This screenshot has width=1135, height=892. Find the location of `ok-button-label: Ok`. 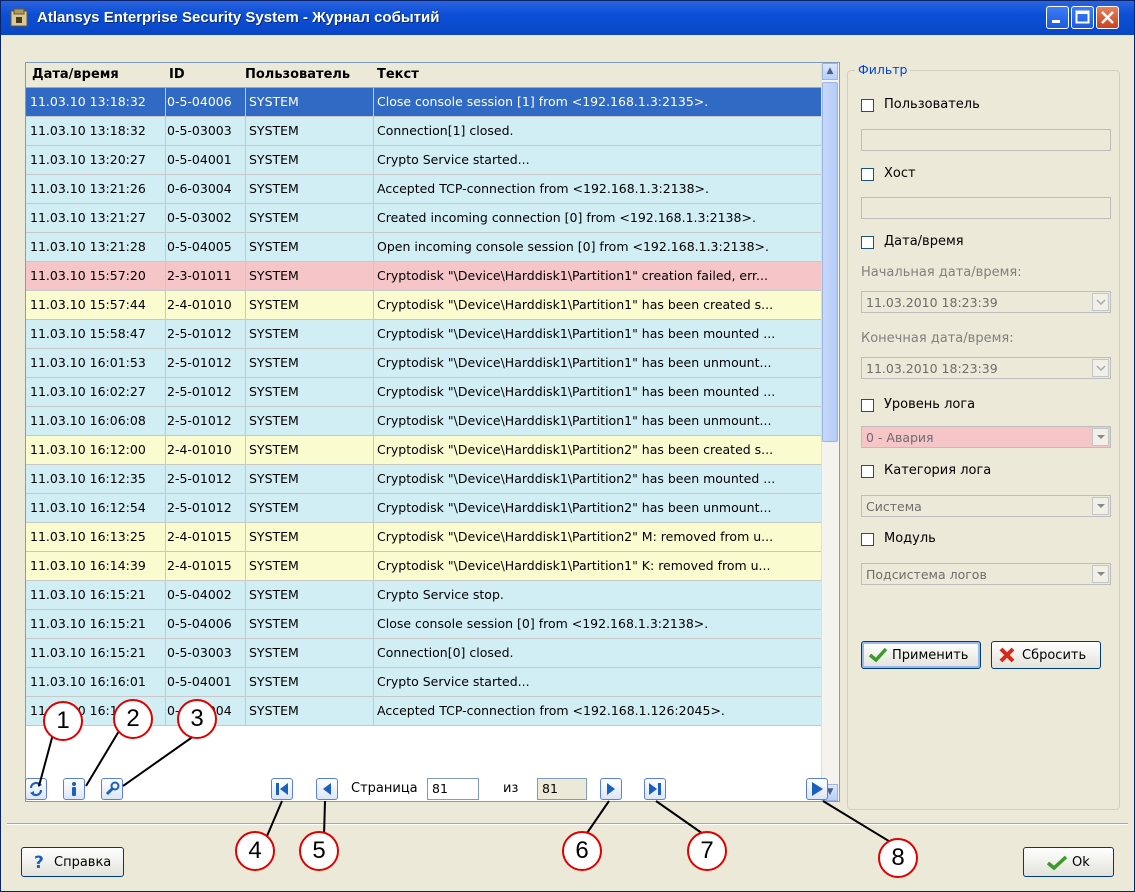

ok-button-label: Ok is located at coordinates (1081, 862).